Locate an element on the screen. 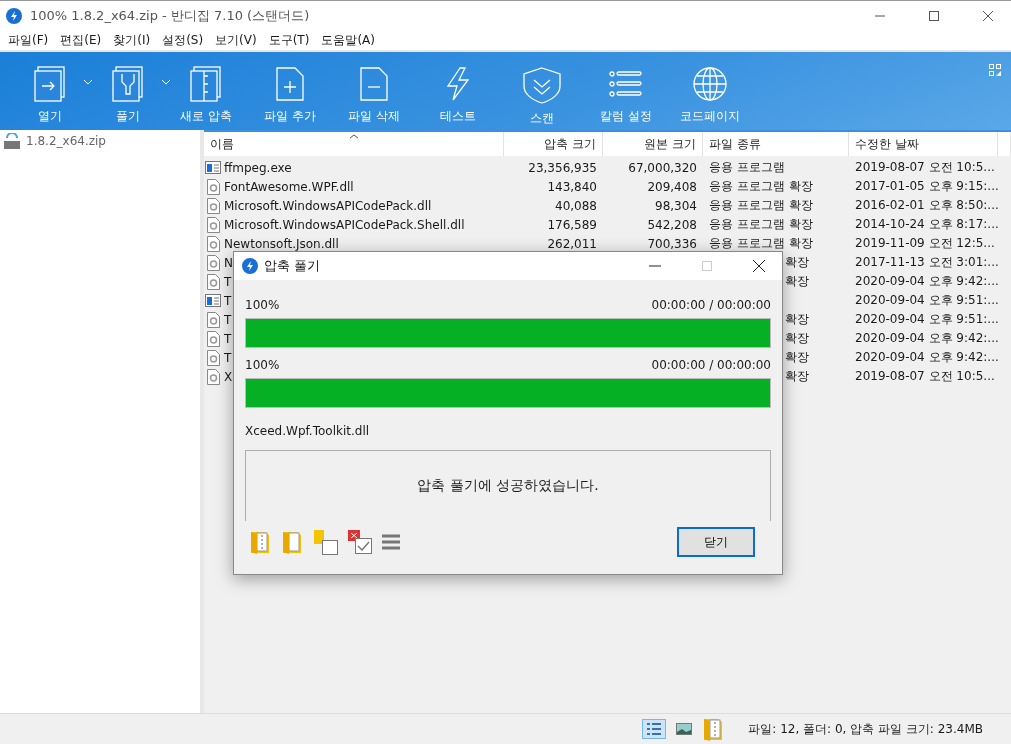 The width and height of the screenshot is (1011, 744). toolbar-button: 파일 추가 is located at coordinates (290, 88).